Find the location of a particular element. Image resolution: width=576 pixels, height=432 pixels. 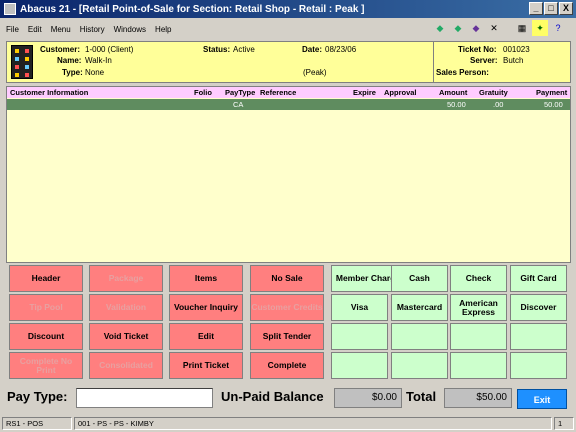

col-customer-information: Customer Information is located at coordinates (49, 92).